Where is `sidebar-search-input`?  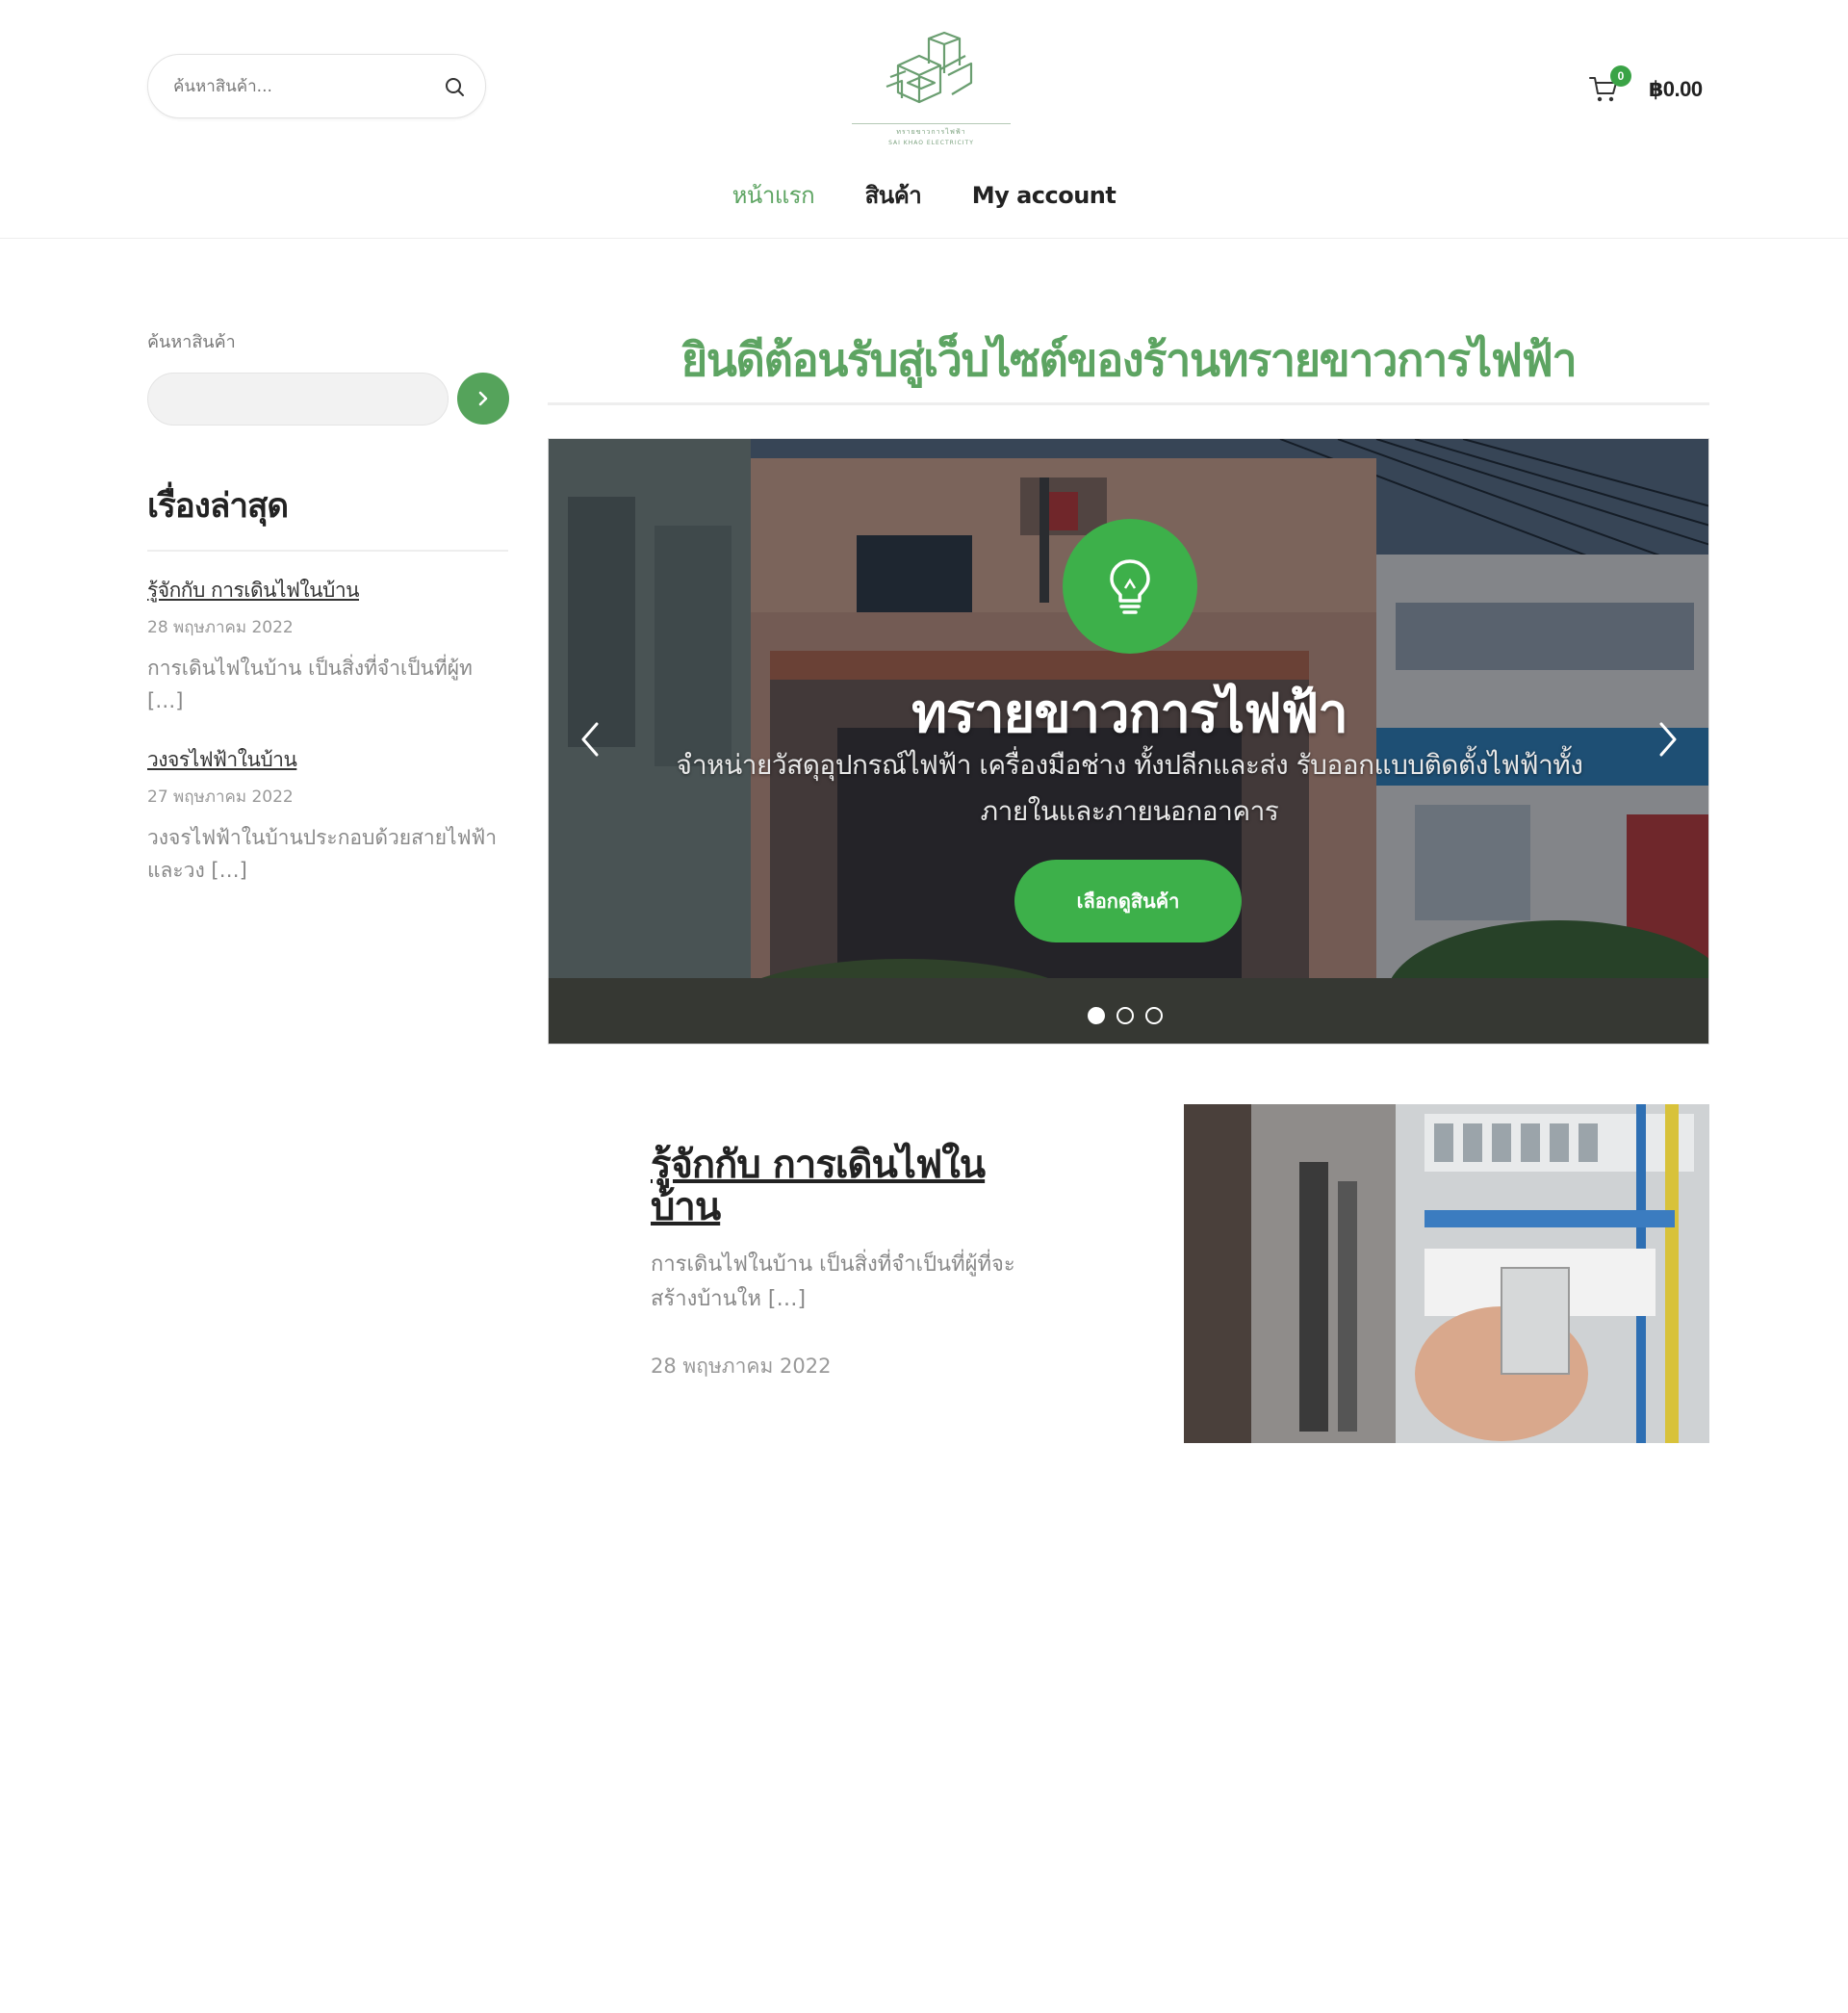
sidebar-search-input is located at coordinates (298, 399).